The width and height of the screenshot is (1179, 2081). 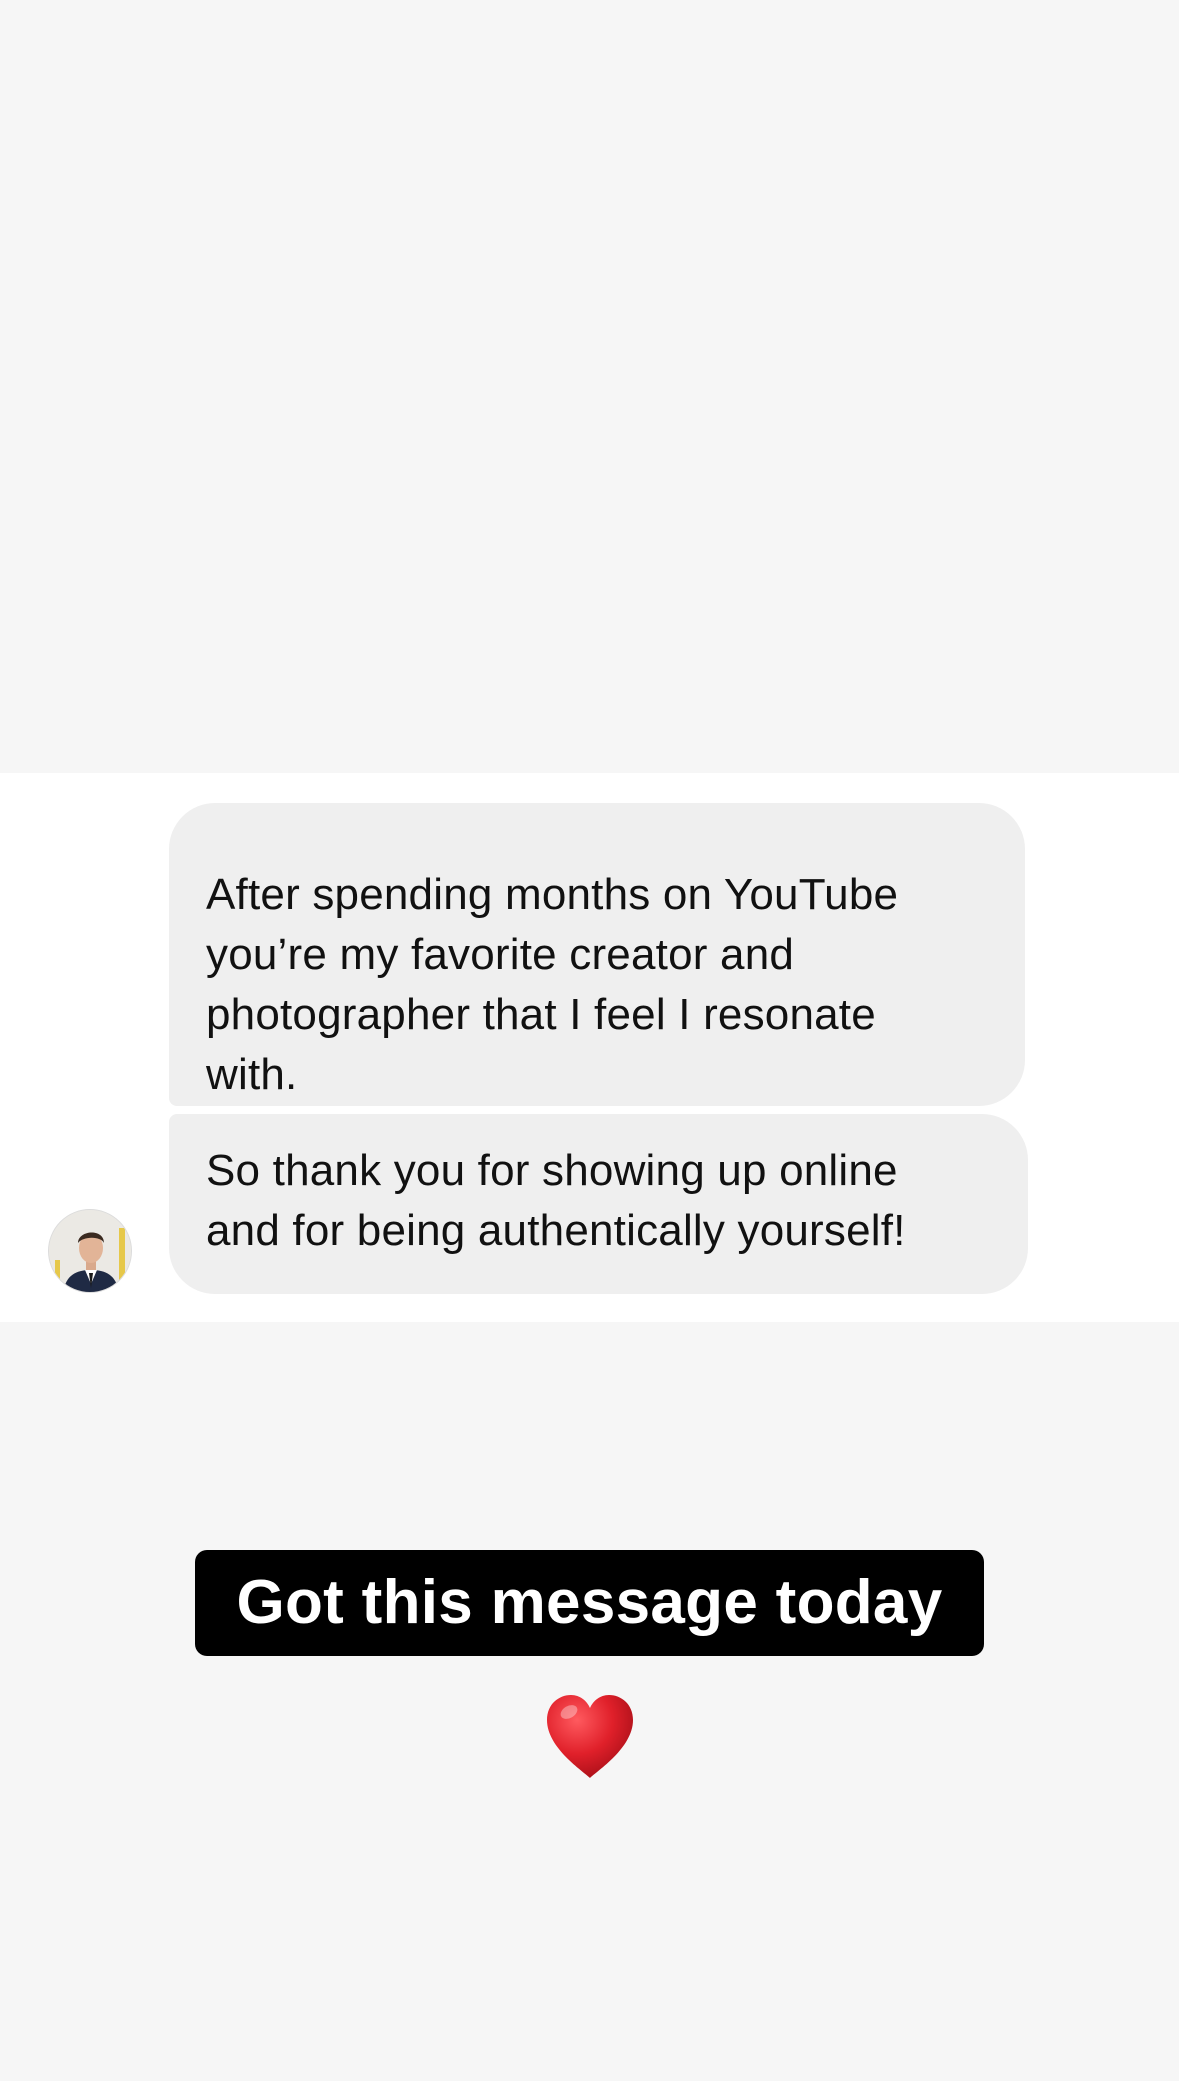 I want to click on person-photo-icon, so click(x=90, y=1251).